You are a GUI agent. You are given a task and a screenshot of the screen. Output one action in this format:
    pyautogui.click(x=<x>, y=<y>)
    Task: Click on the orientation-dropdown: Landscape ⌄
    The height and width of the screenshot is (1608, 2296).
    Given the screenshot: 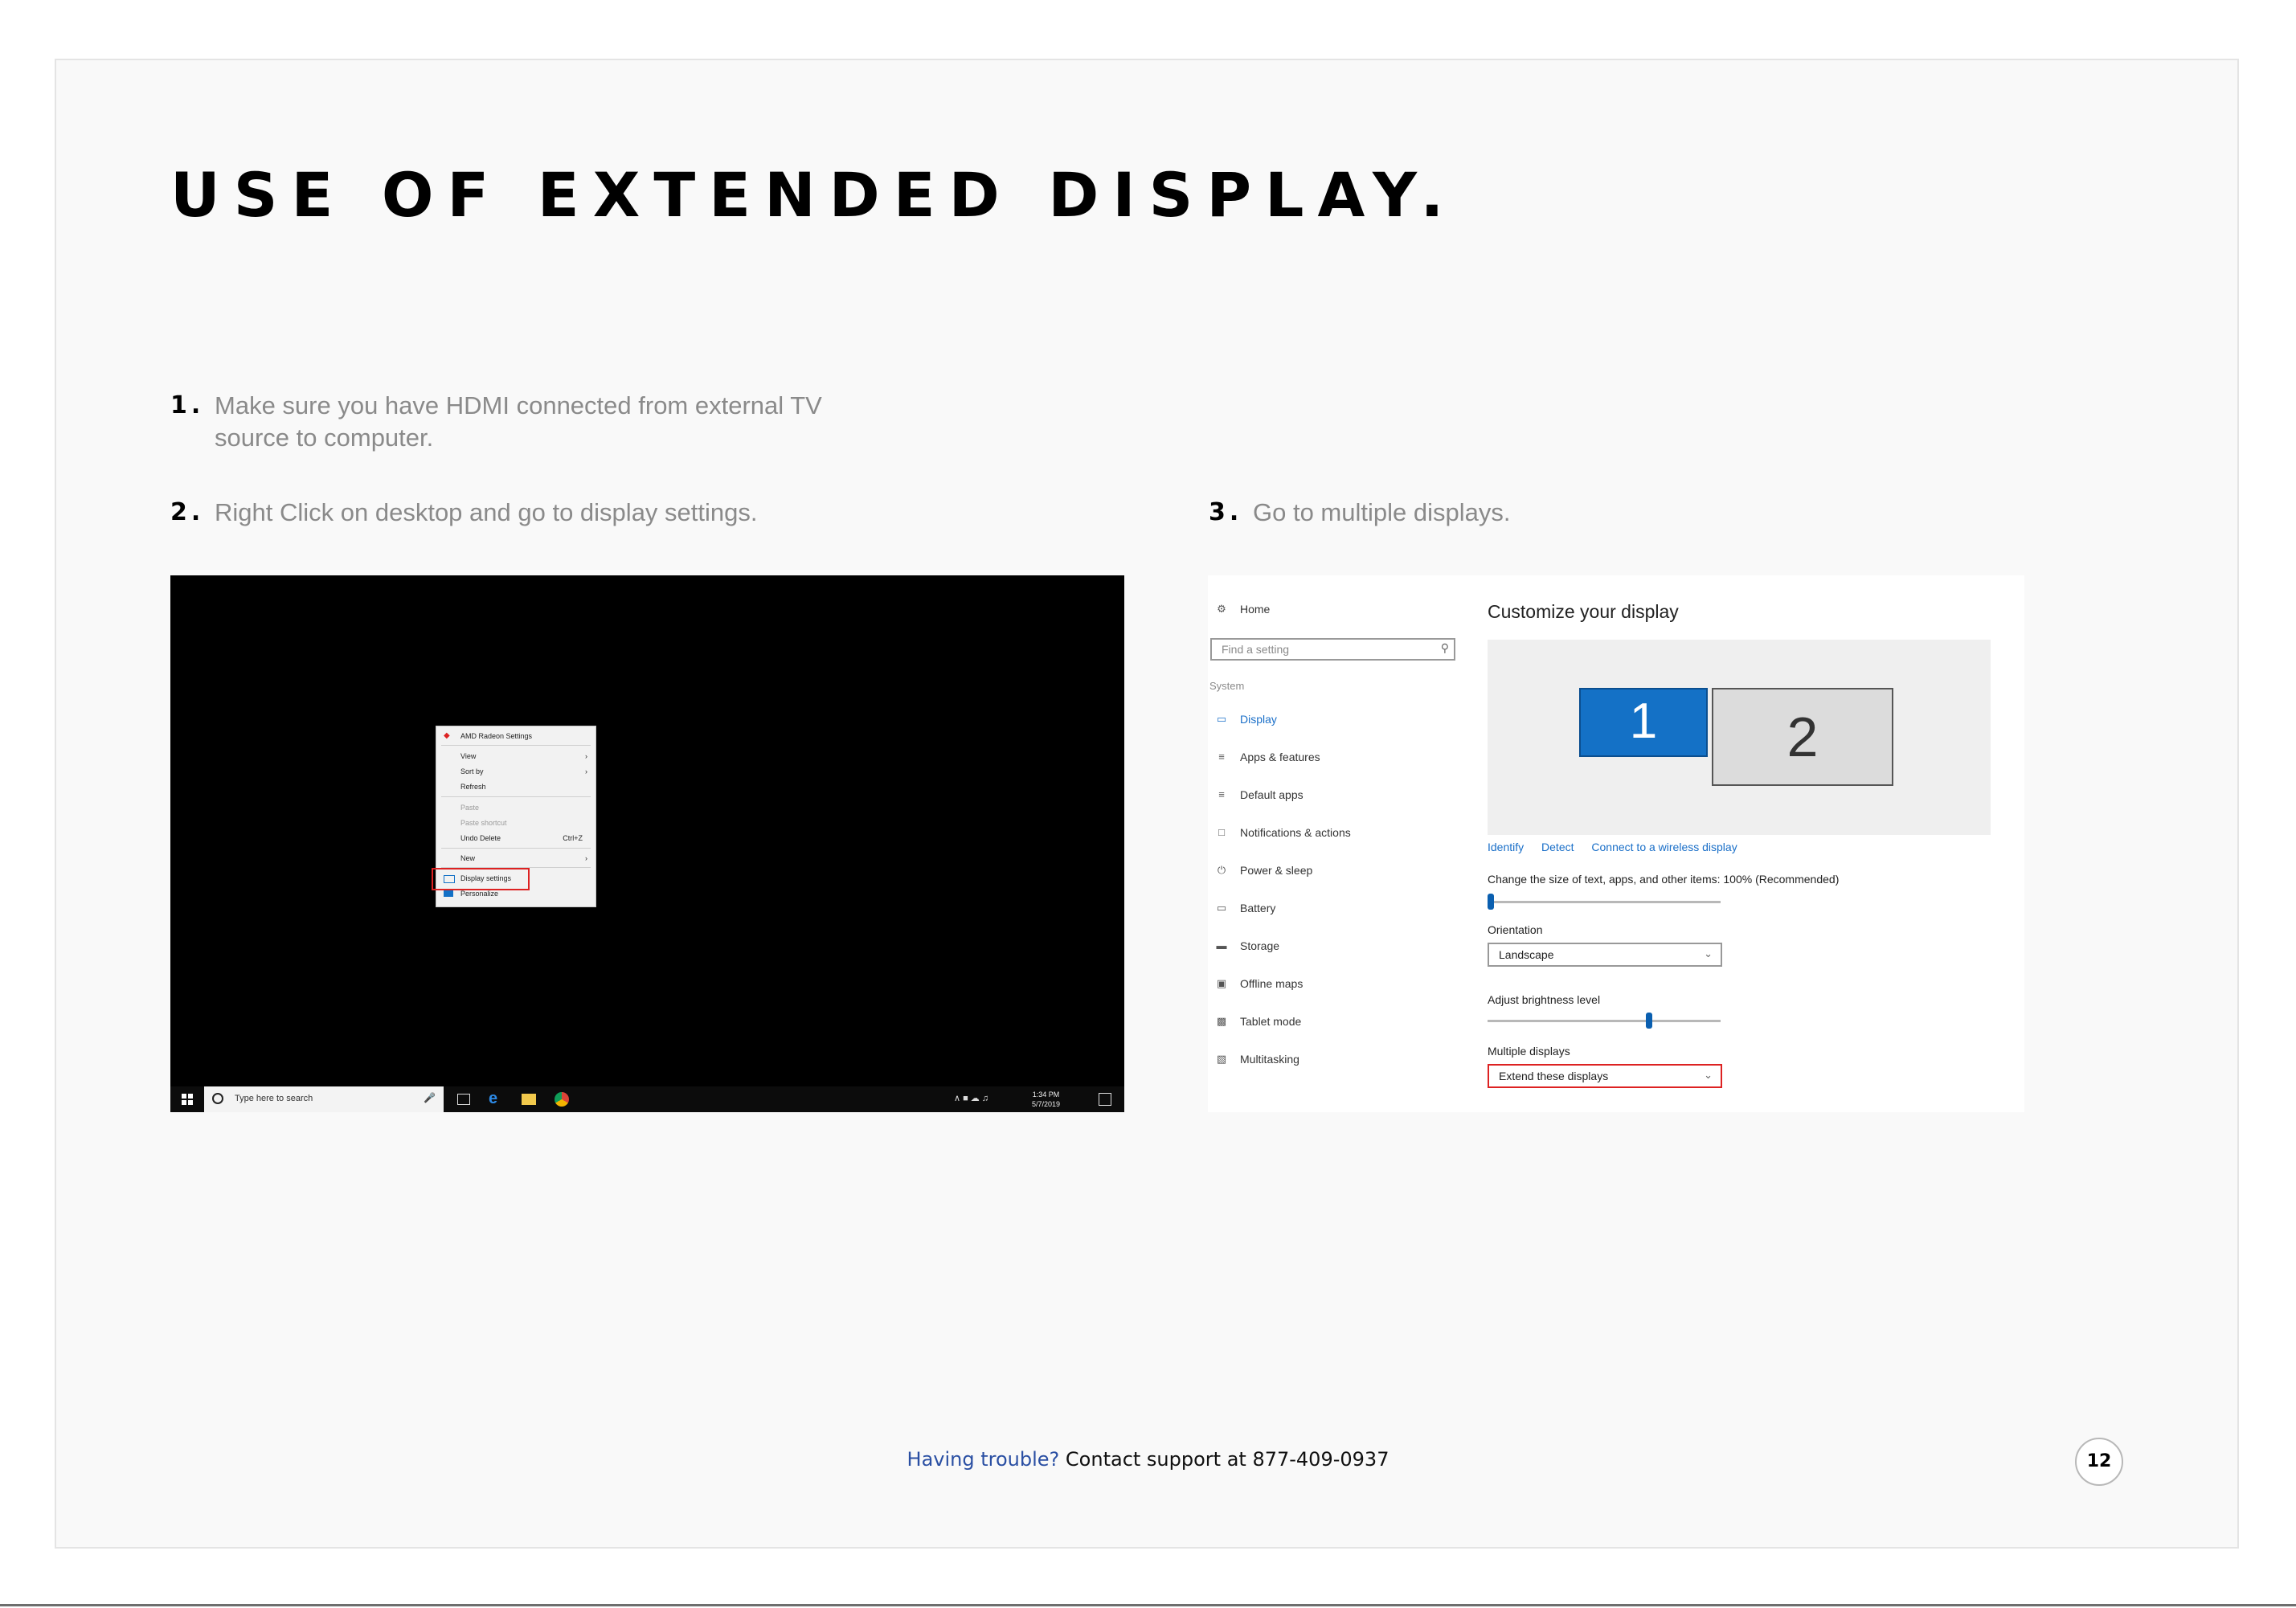 What is the action you would take?
    pyautogui.click(x=1605, y=955)
    